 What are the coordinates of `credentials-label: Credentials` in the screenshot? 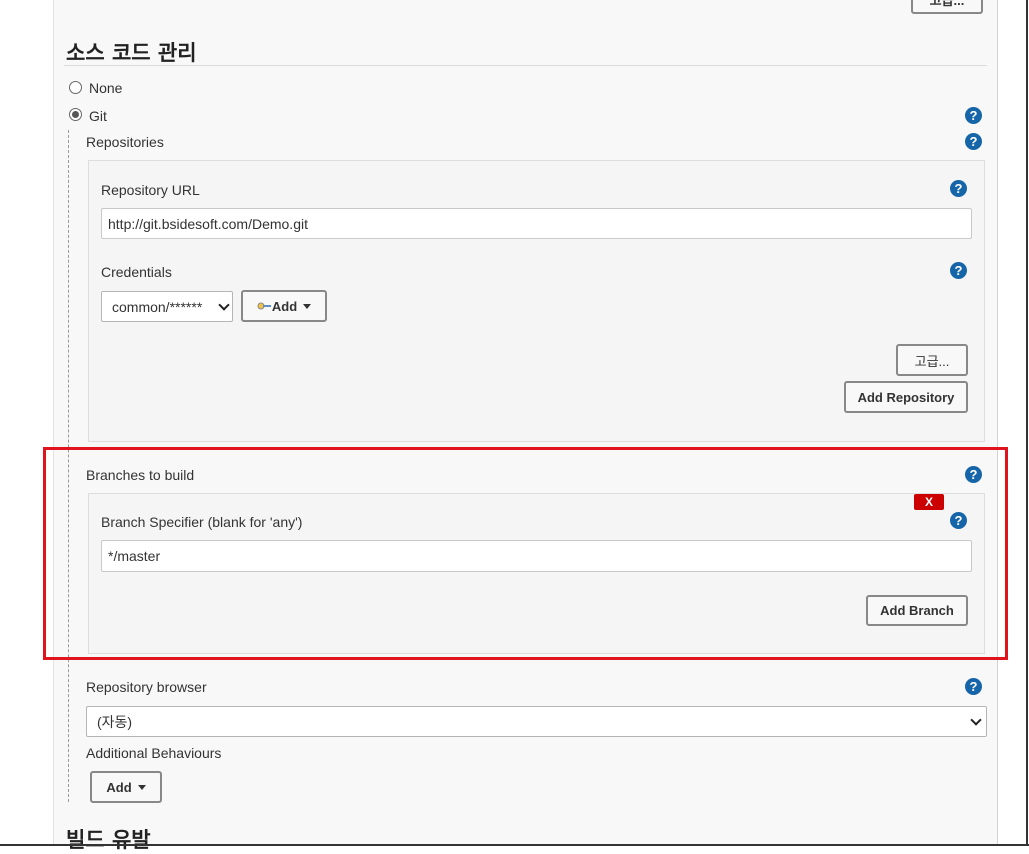 It's located at (136, 272).